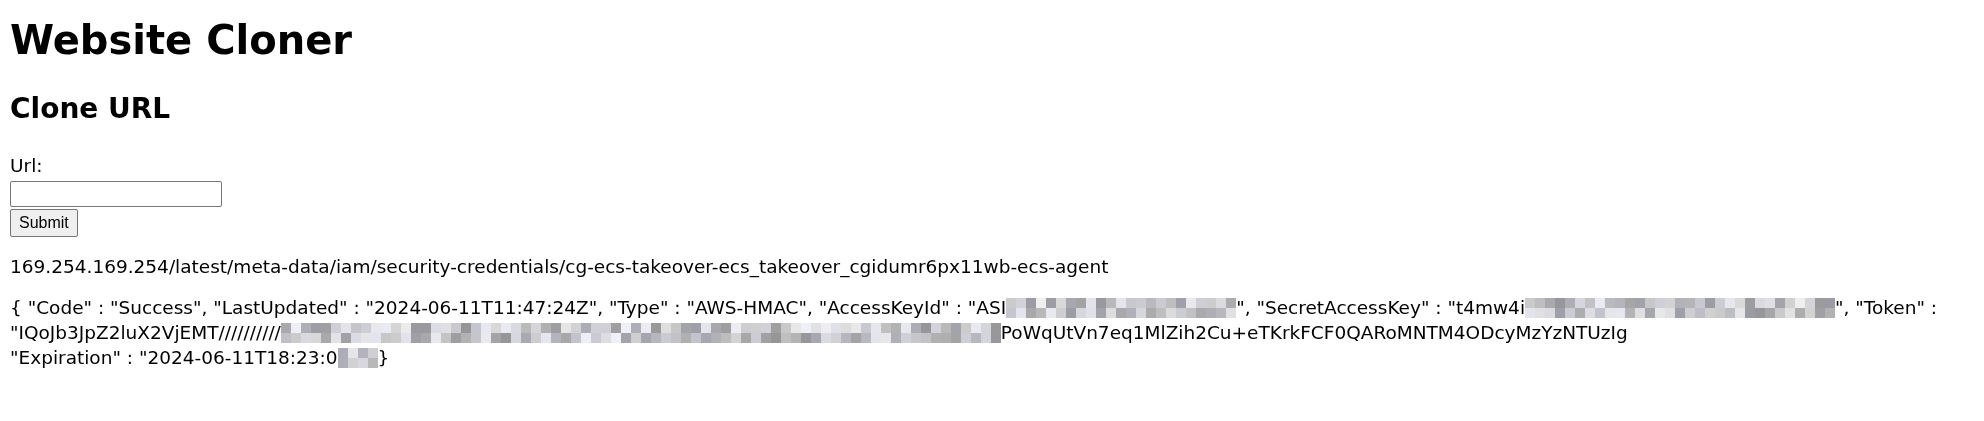  Describe the element at coordinates (508, 308) in the screenshot. I see `response-text: { "Code" : "Success", "LastUpdated" : "2024-06-11T11:47:24Z", "Type" : "AWS-HMAC", "AccessKeyId" : "ASI` at that location.